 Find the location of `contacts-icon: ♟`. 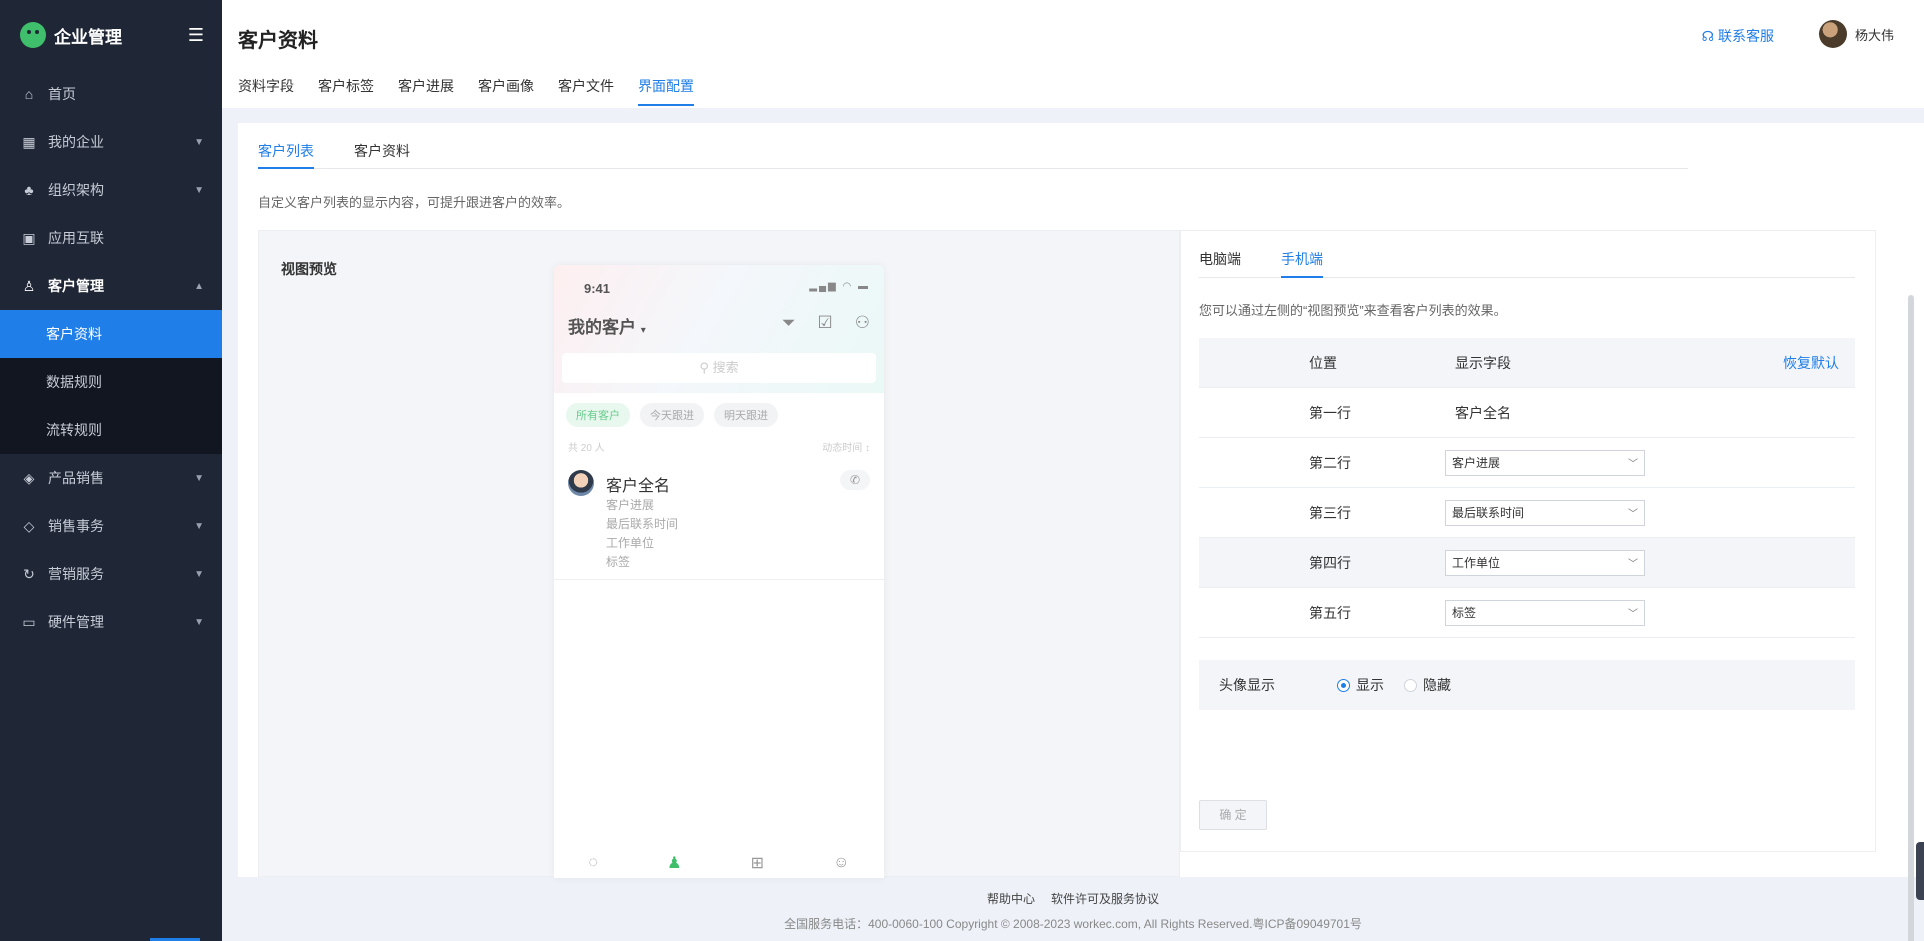

contacts-icon: ♟ is located at coordinates (674, 863).